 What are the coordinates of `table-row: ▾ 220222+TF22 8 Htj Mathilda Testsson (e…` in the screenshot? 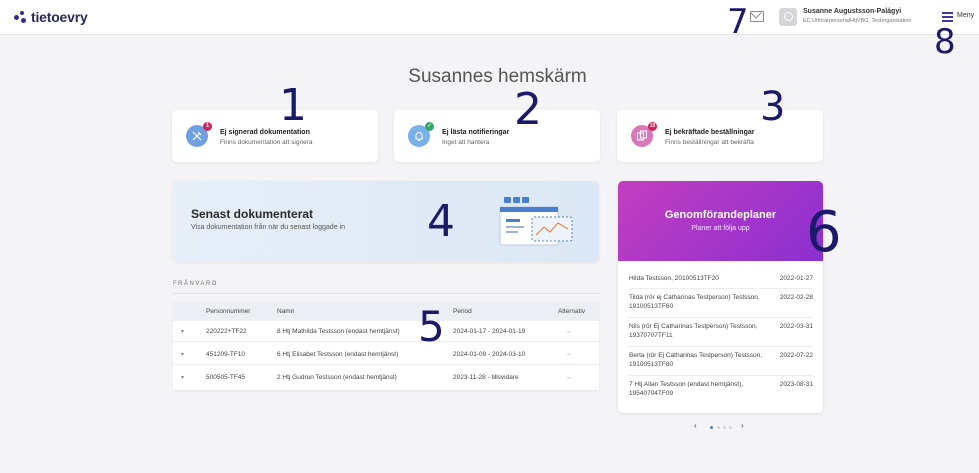 It's located at (386, 332).